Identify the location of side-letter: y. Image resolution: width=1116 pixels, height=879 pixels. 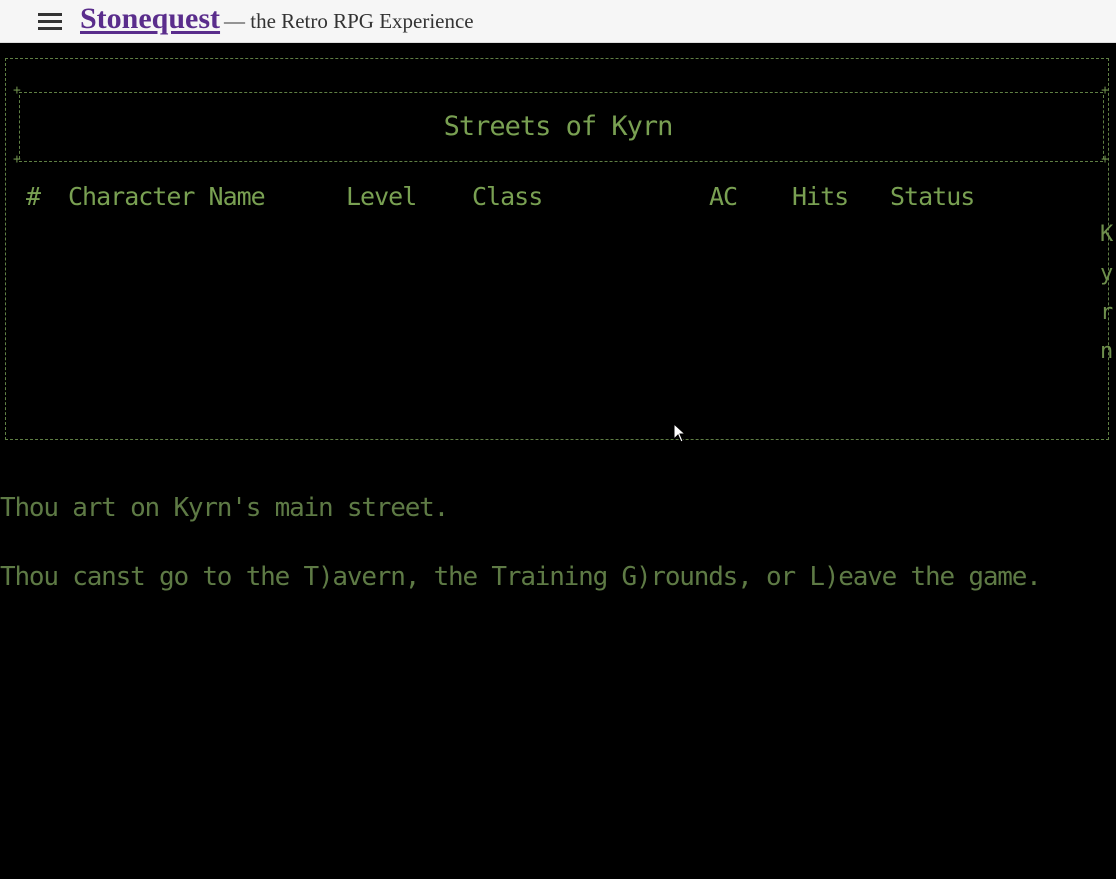
(1107, 273).